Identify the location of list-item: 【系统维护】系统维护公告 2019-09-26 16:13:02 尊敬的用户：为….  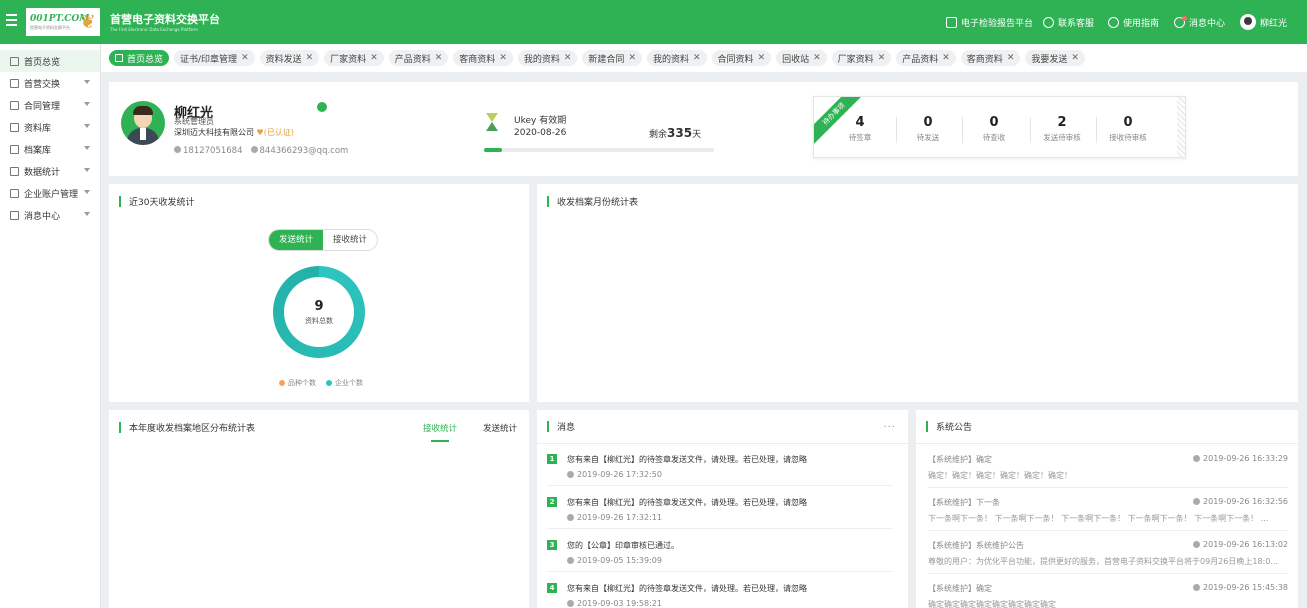
(1108, 556).